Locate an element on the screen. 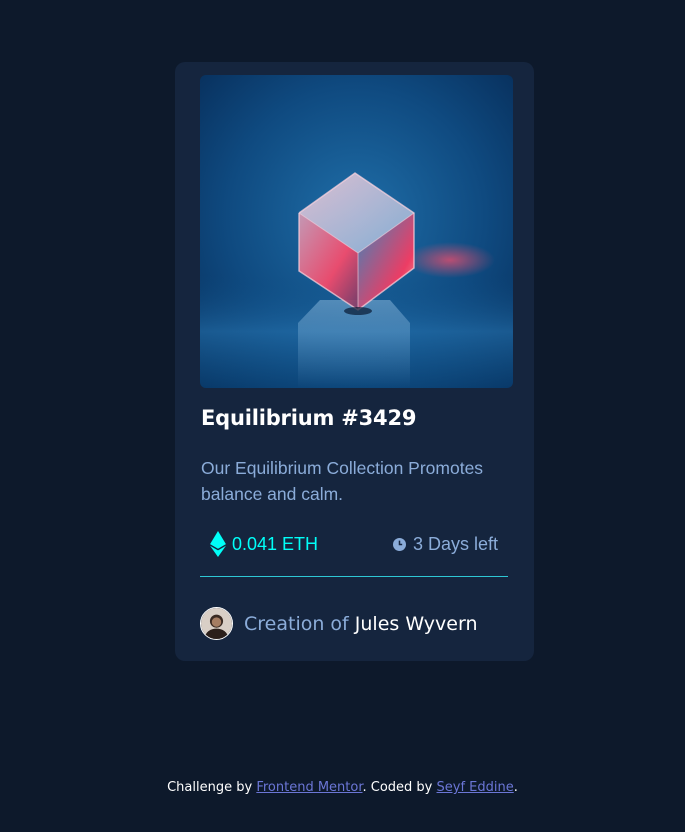 This screenshot has height=832, width=685. nft-stats: 0.041 ETH 3 Days left is located at coordinates (356, 545).